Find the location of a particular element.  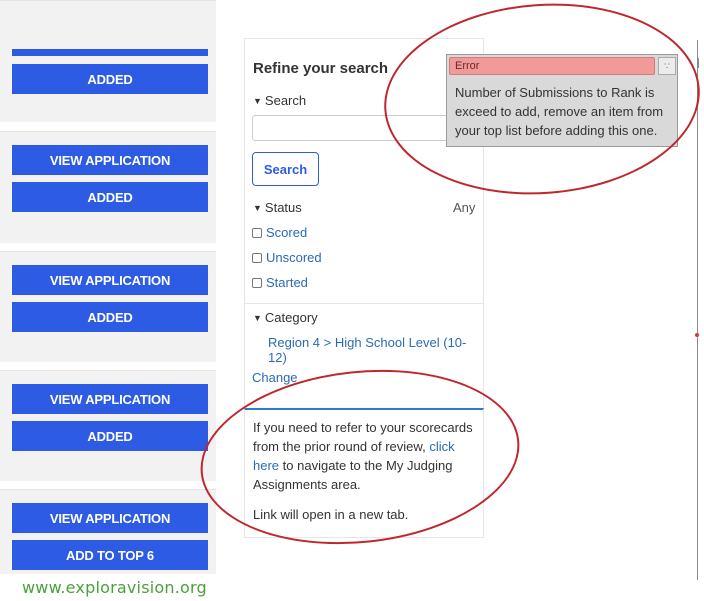

status-section-toggle: ▼ Status is located at coordinates (277, 207).